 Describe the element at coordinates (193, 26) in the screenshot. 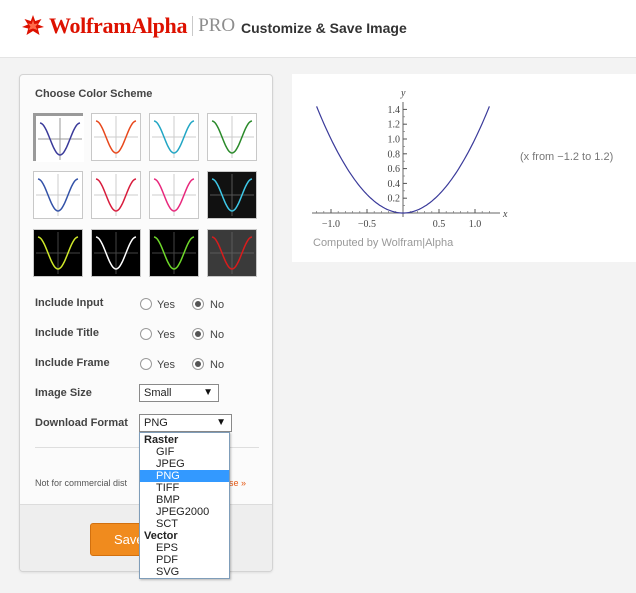

I see `logo-divider` at that location.